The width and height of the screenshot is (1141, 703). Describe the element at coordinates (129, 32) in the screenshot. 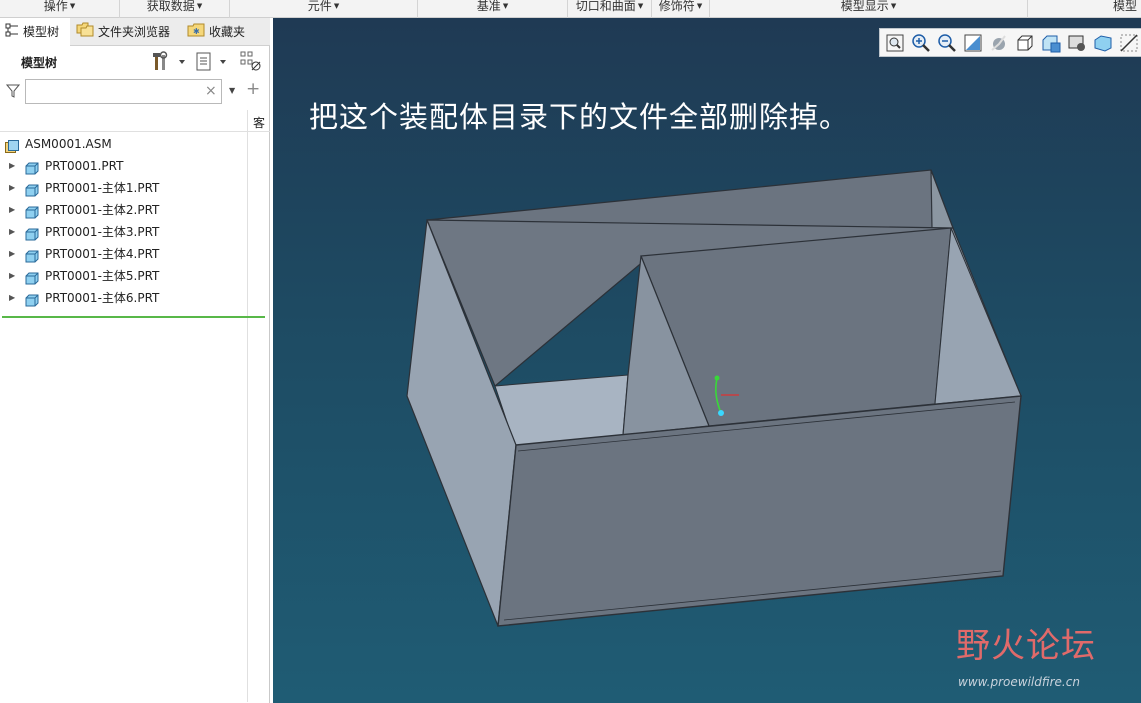

I see `tab-folder-browser: 文件夹浏览器` at that location.